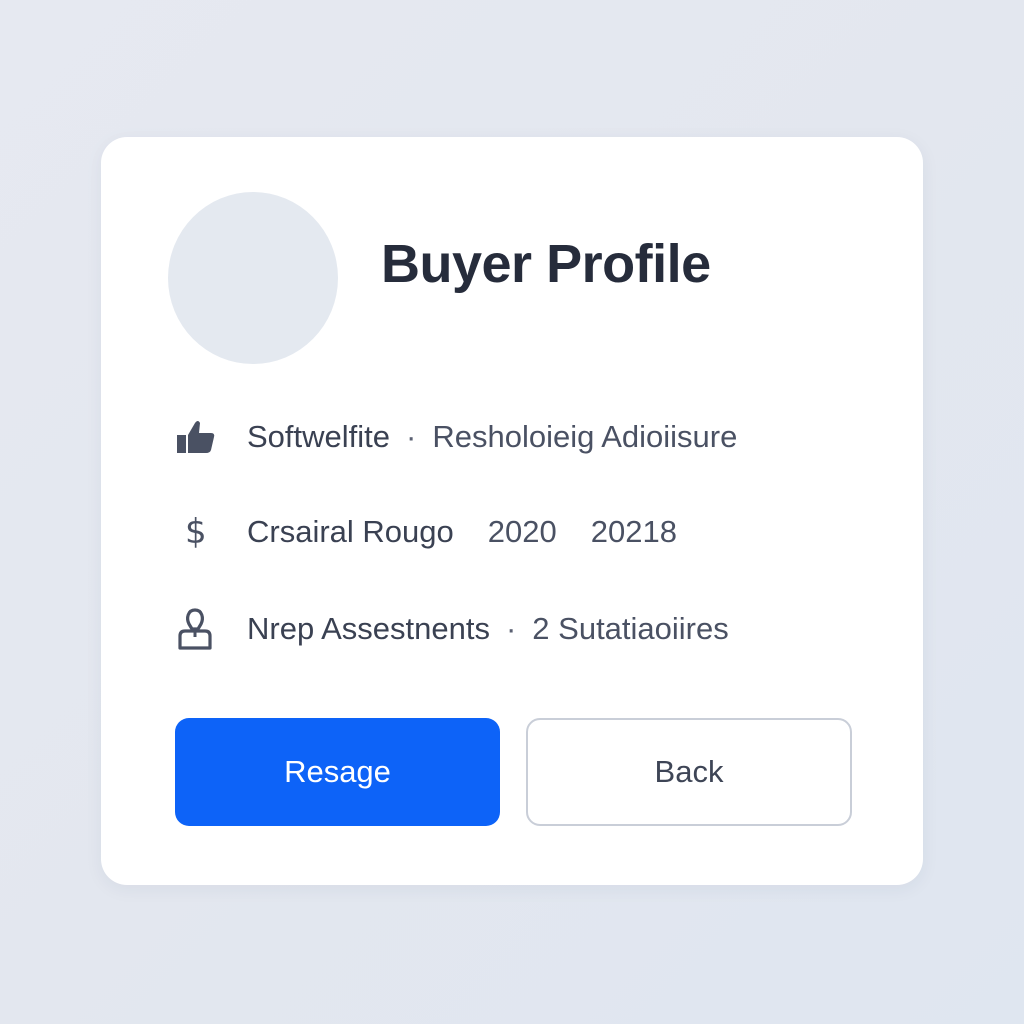 The height and width of the screenshot is (1024, 1024). Describe the element at coordinates (196, 532) in the screenshot. I see `dollar-glyph: $` at that location.